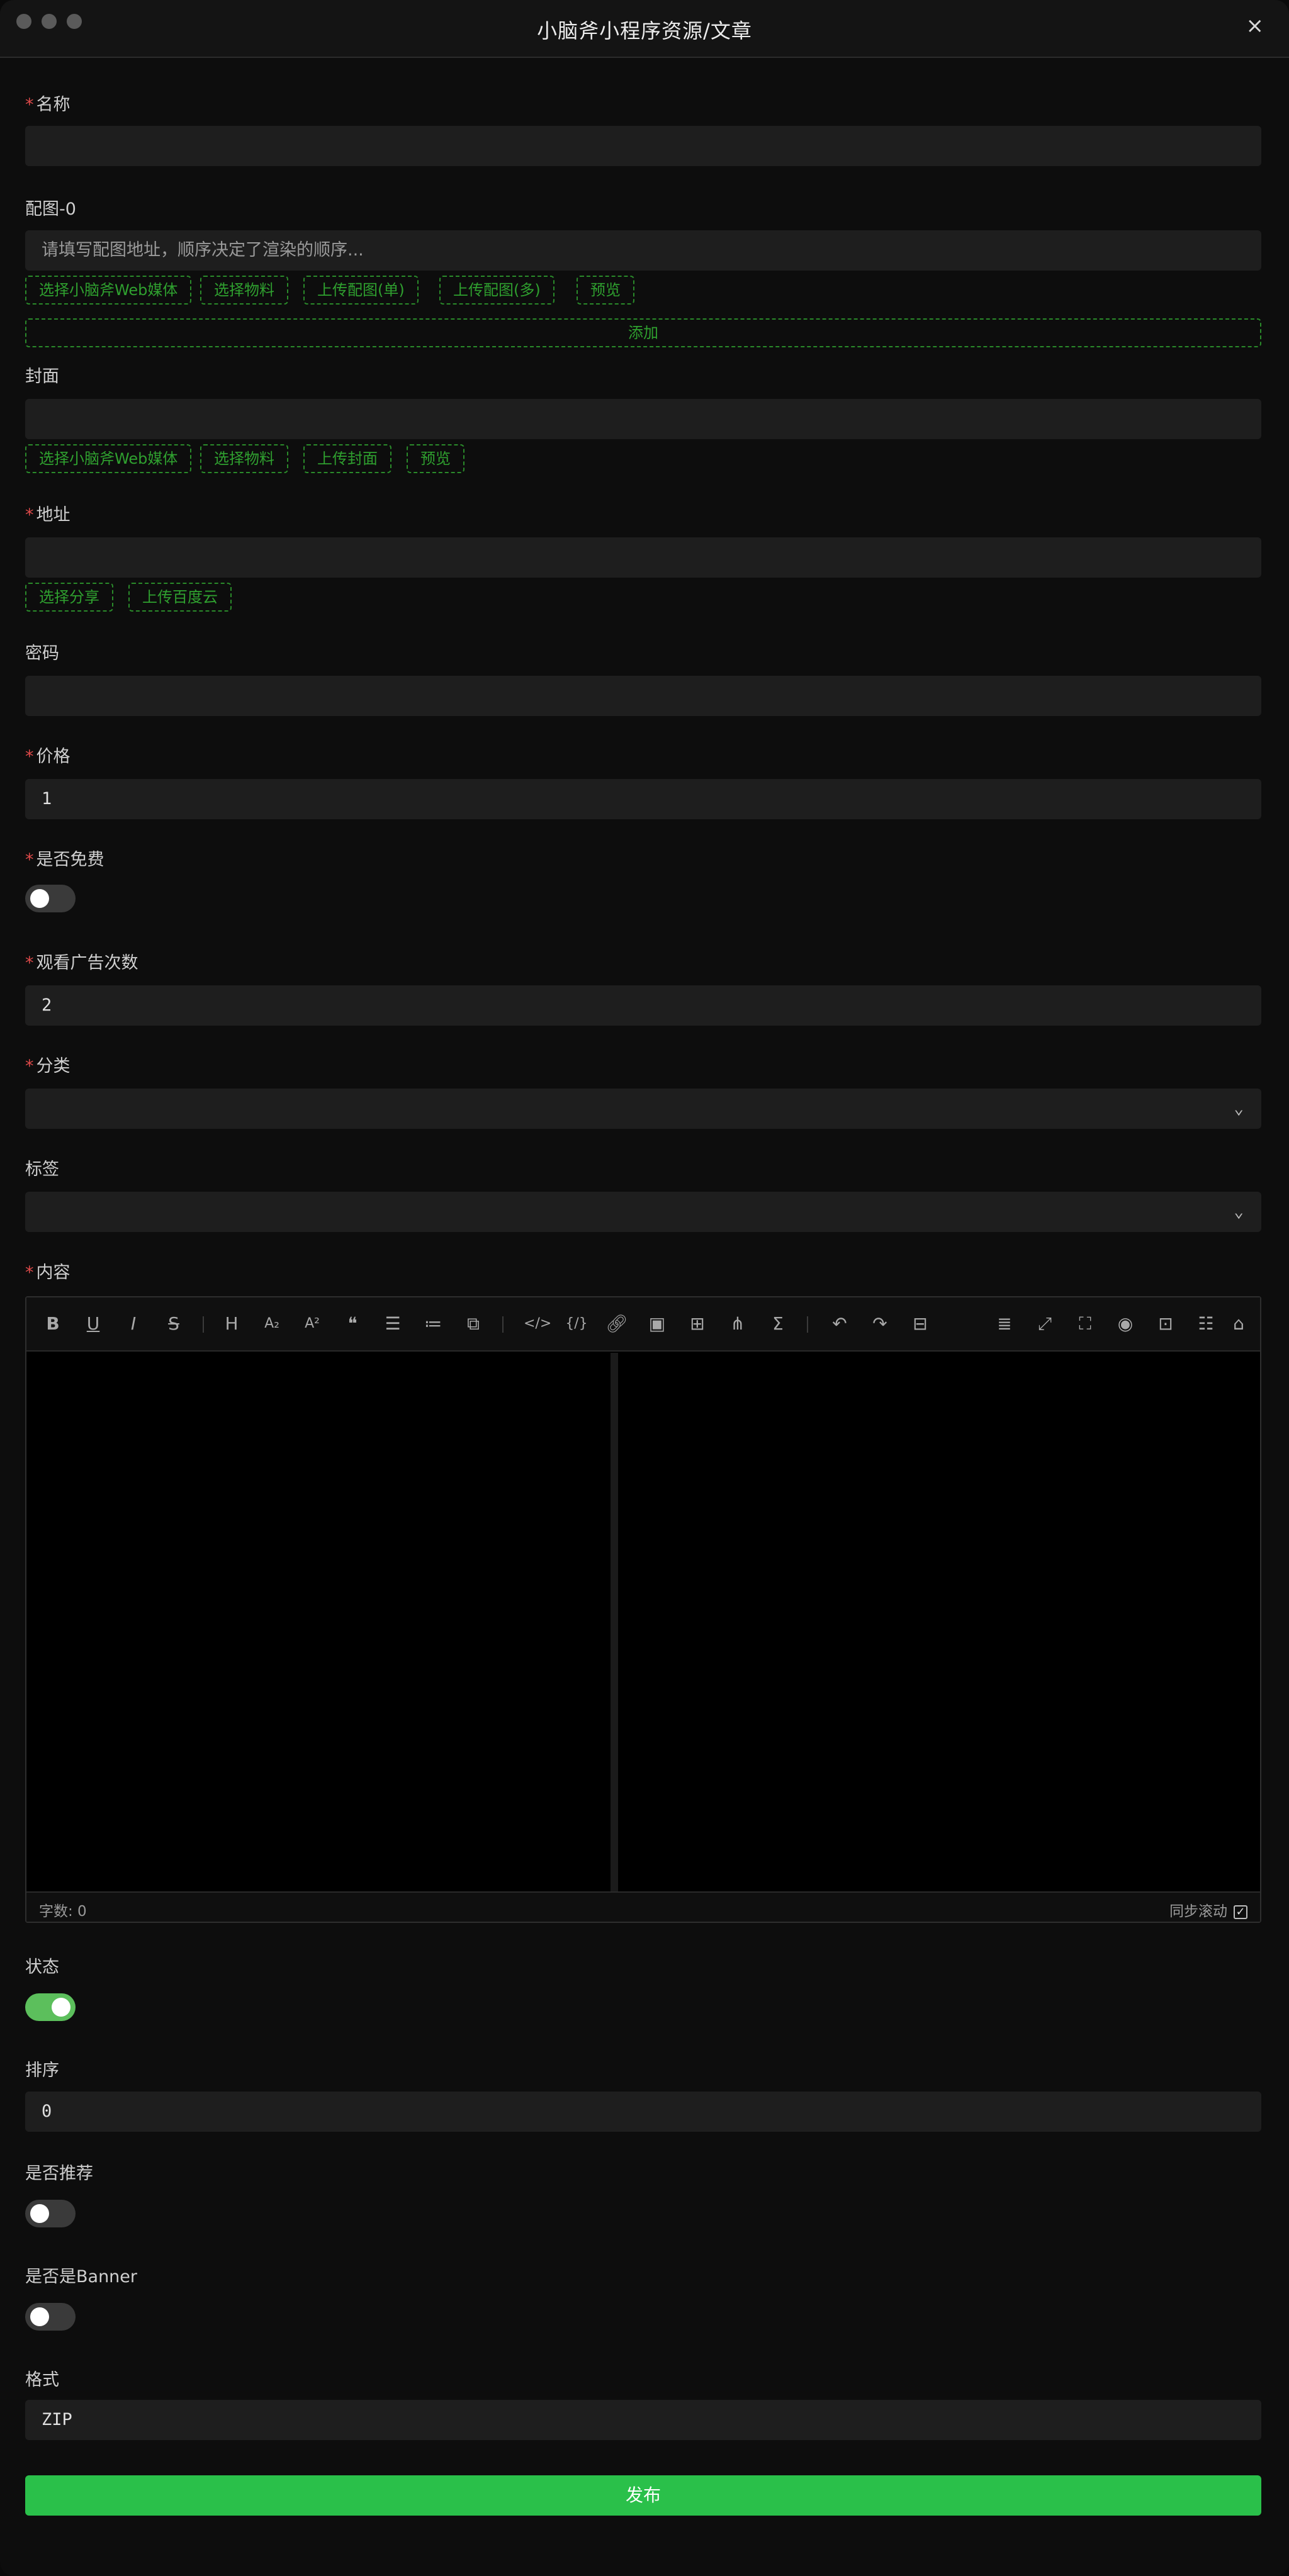  Describe the element at coordinates (1255, 25) in the screenshot. I see `close-icon: ×` at that location.